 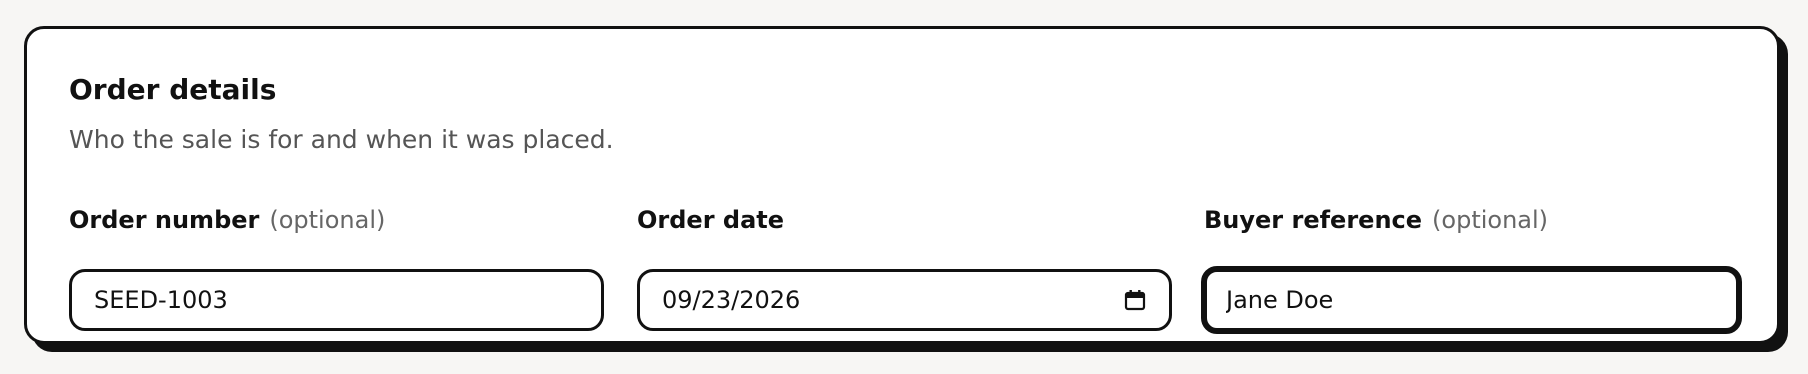 I want to click on order-number-field-group: Order number (optional), so click(x=336, y=268).